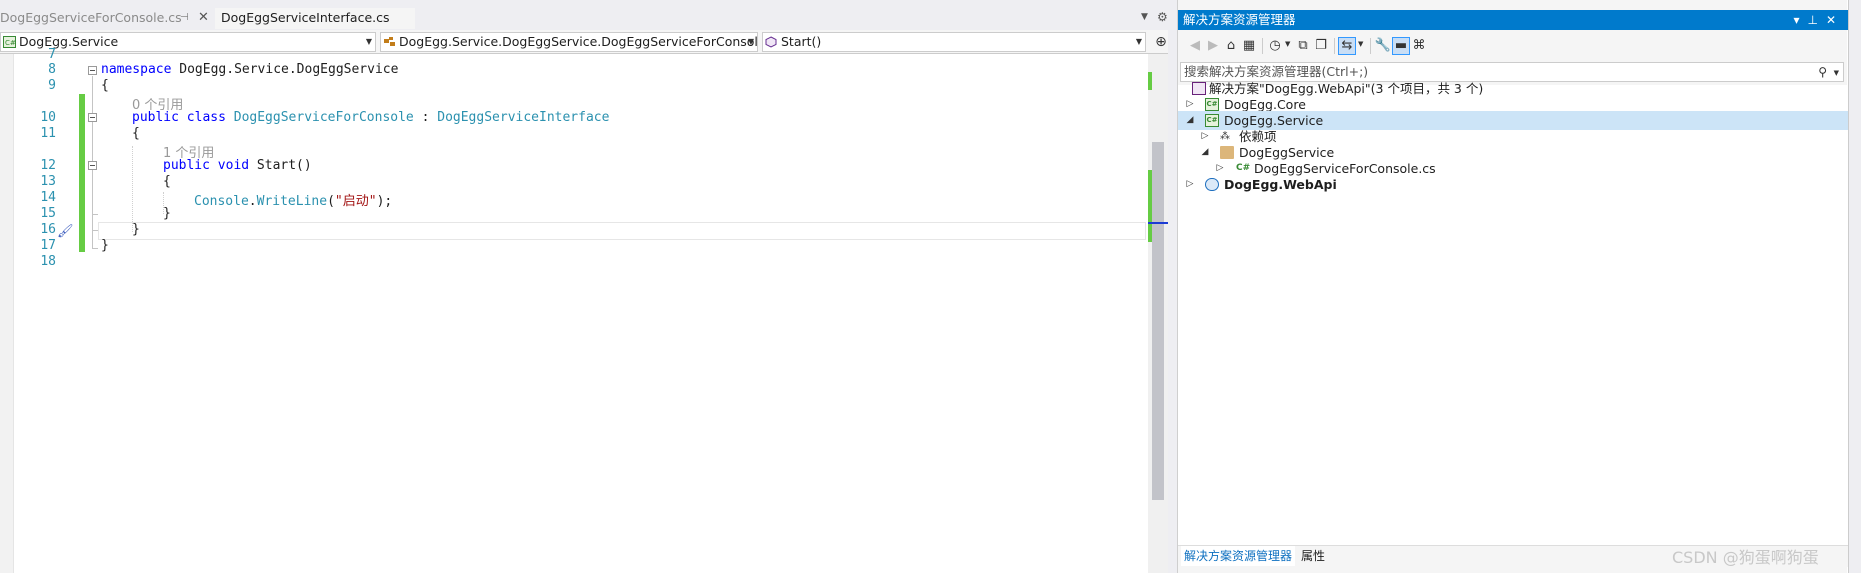 The height and width of the screenshot is (573, 1861). I want to click on line-number: 16, so click(48, 229).